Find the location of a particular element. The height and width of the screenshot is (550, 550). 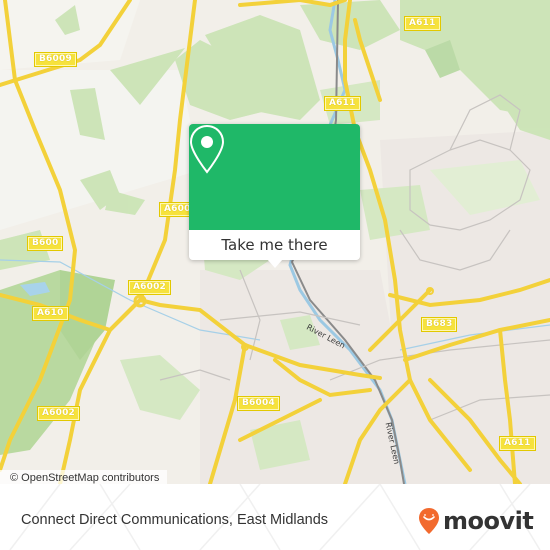

road-label-b683: B683 is located at coordinates (439, 324).